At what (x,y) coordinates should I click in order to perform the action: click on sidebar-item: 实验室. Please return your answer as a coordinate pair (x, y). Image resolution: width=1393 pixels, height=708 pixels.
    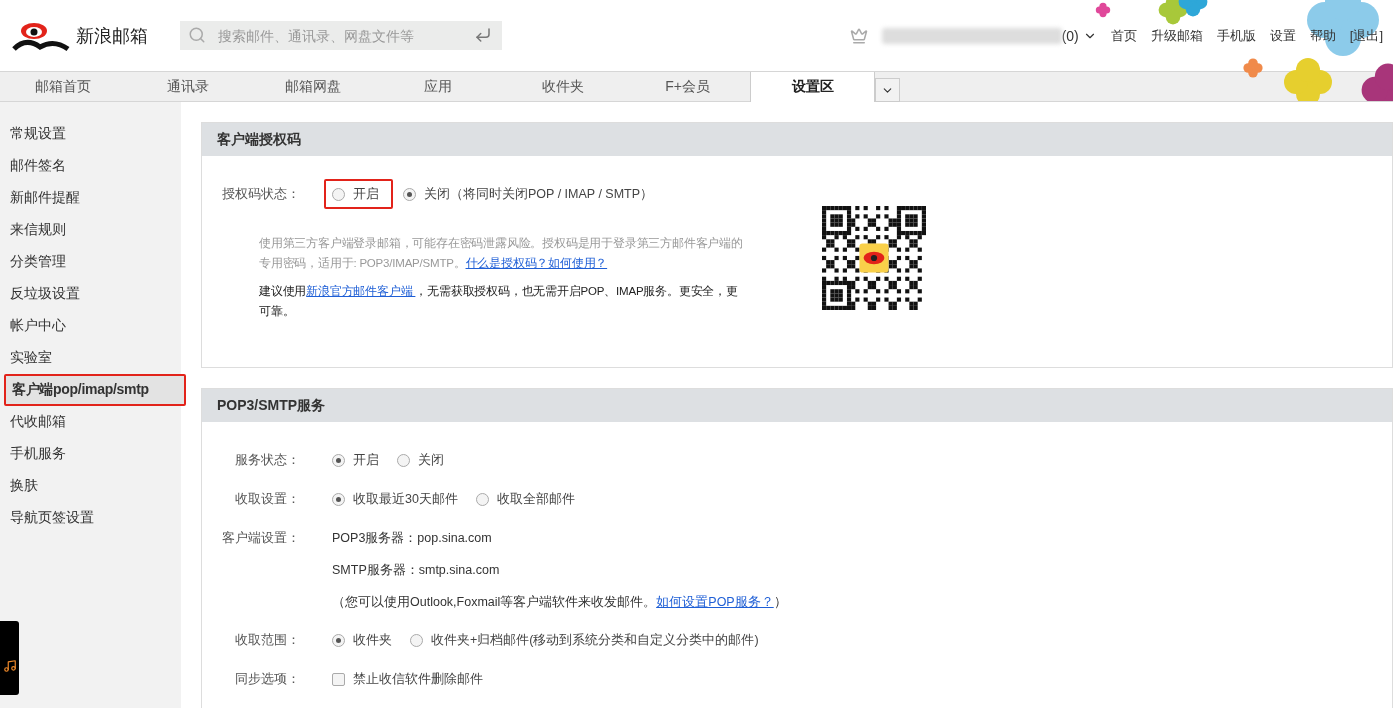
    Looking at the image, I should click on (90, 358).